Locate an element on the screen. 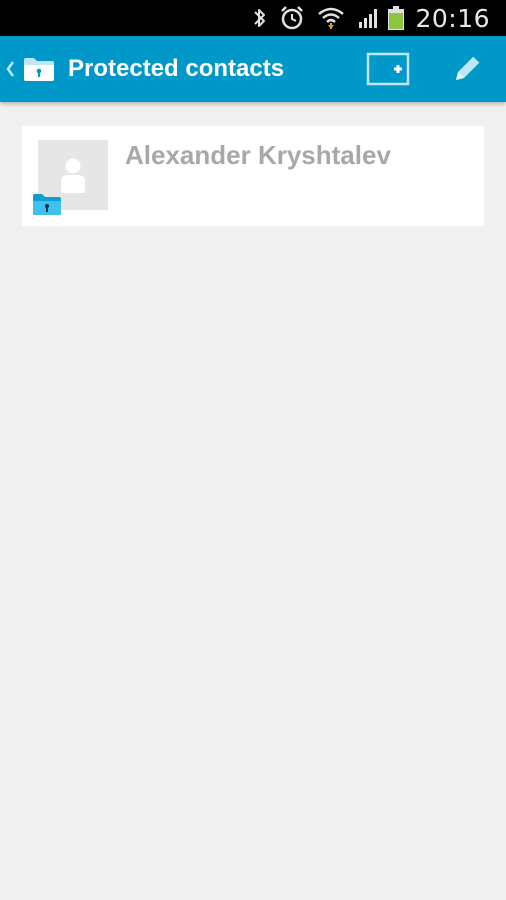  battery-icon is located at coordinates (396, 18).